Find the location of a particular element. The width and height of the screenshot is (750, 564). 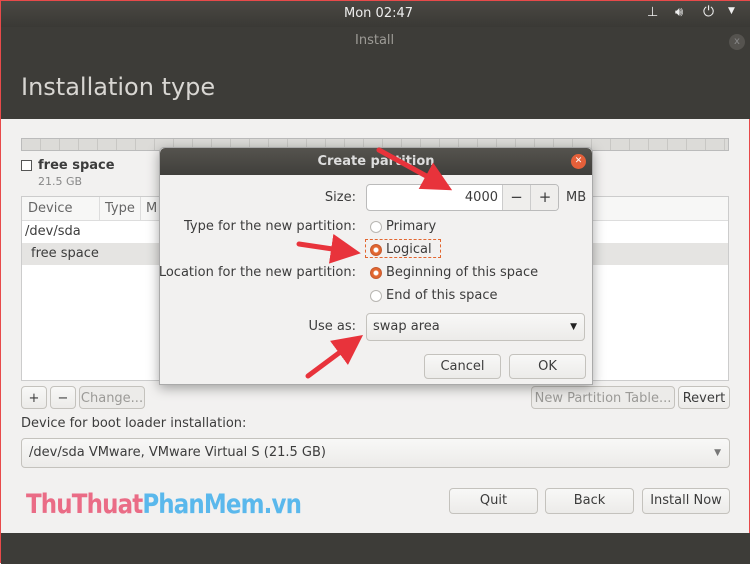

arrow-logical is located at coordinates (328, 248).